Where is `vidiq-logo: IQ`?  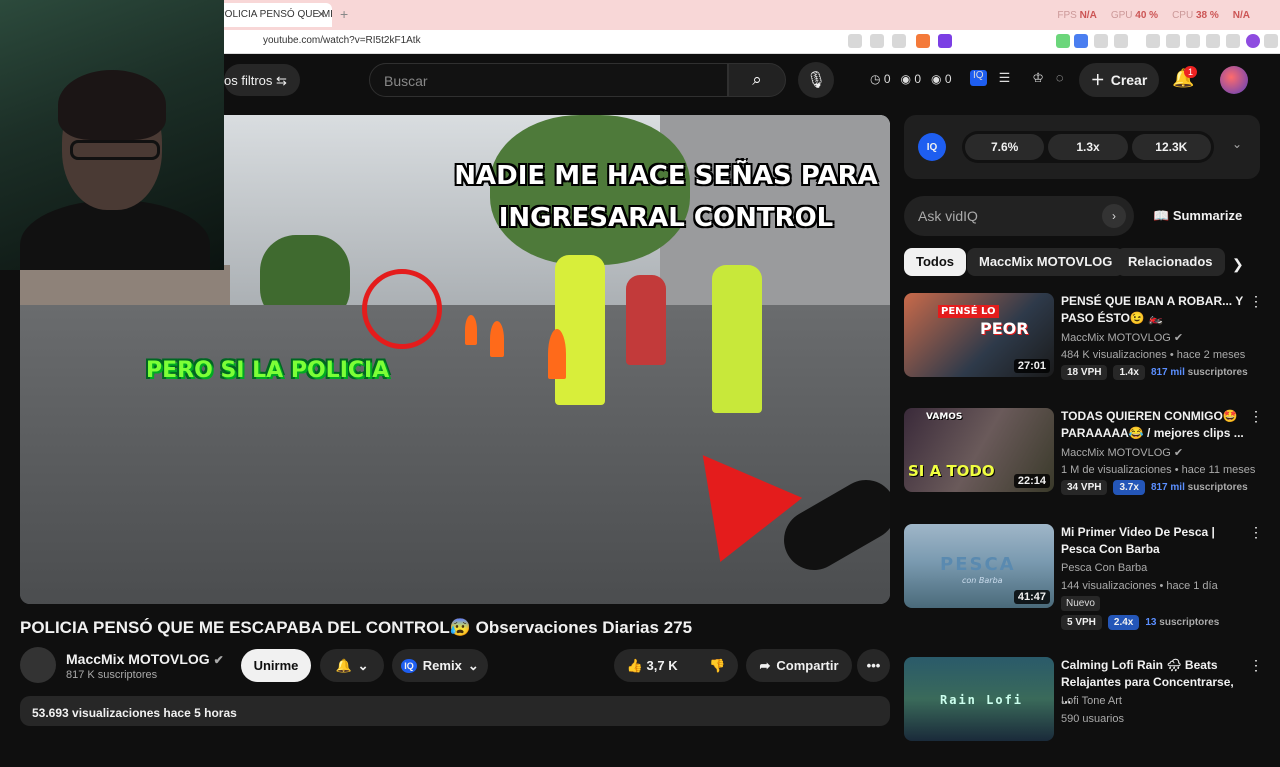
vidiq-logo: IQ is located at coordinates (932, 147).